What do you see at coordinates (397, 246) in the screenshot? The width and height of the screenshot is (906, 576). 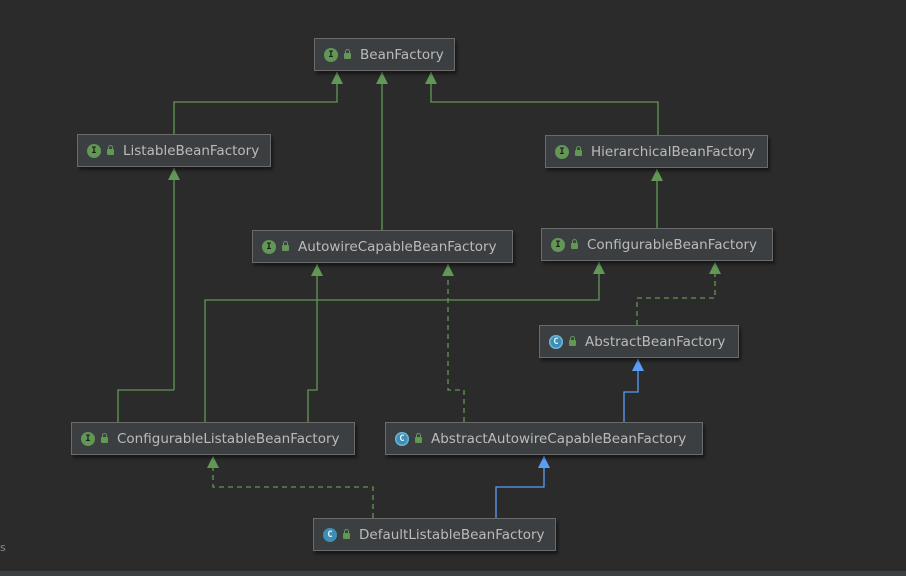 I see `node-label: AutowireCapableBeanFactory` at bounding box center [397, 246].